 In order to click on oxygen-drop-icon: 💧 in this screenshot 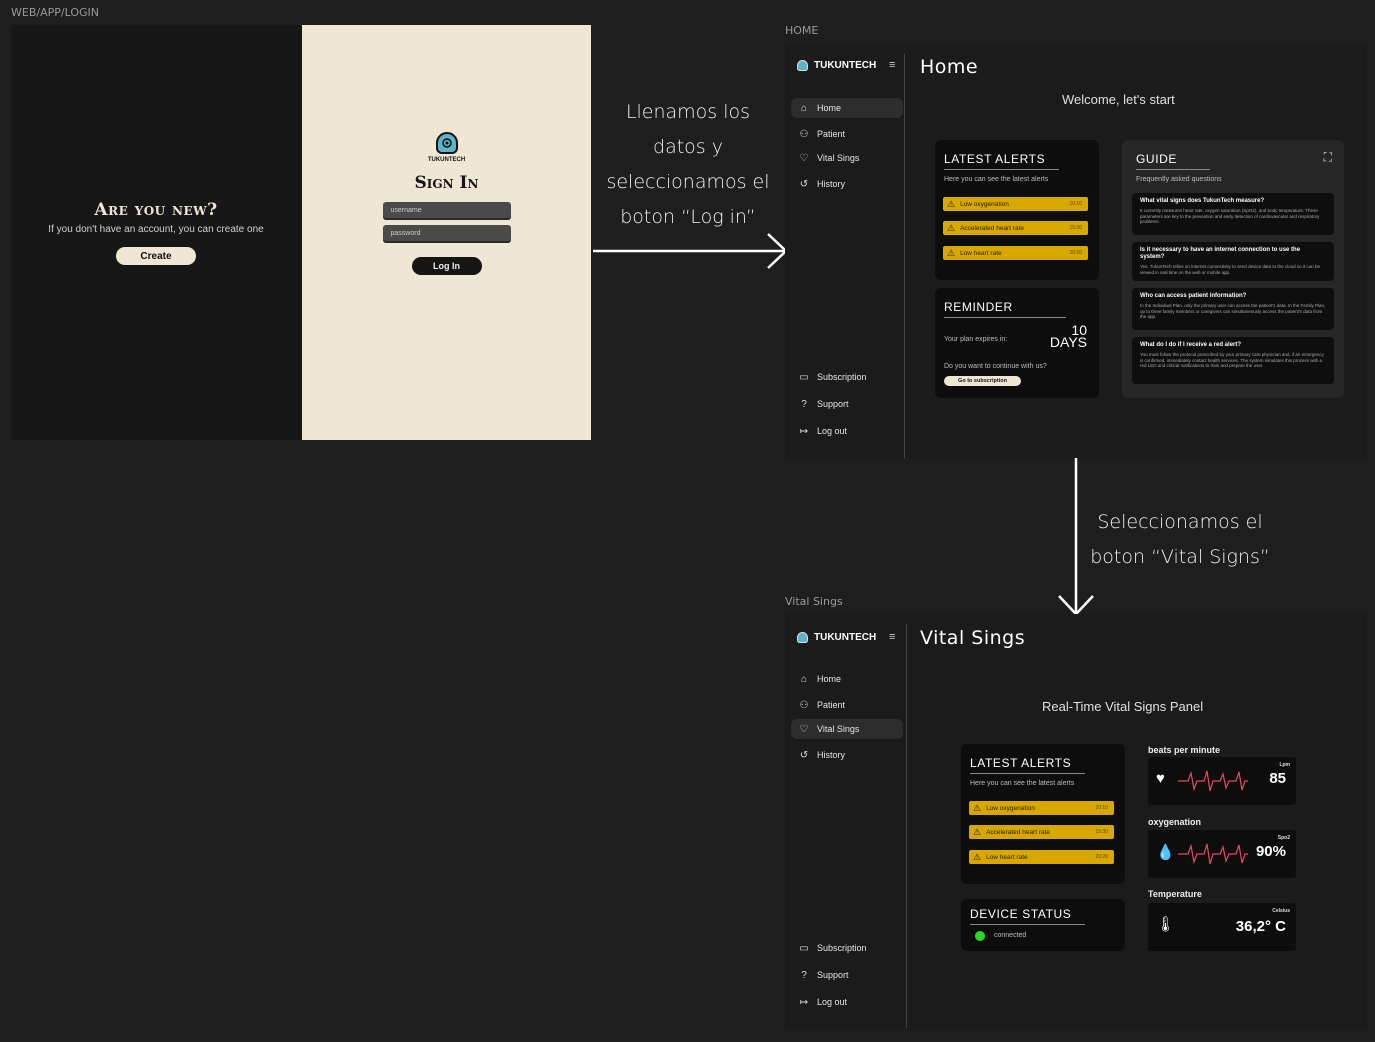, I will do `click(1165, 852)`.